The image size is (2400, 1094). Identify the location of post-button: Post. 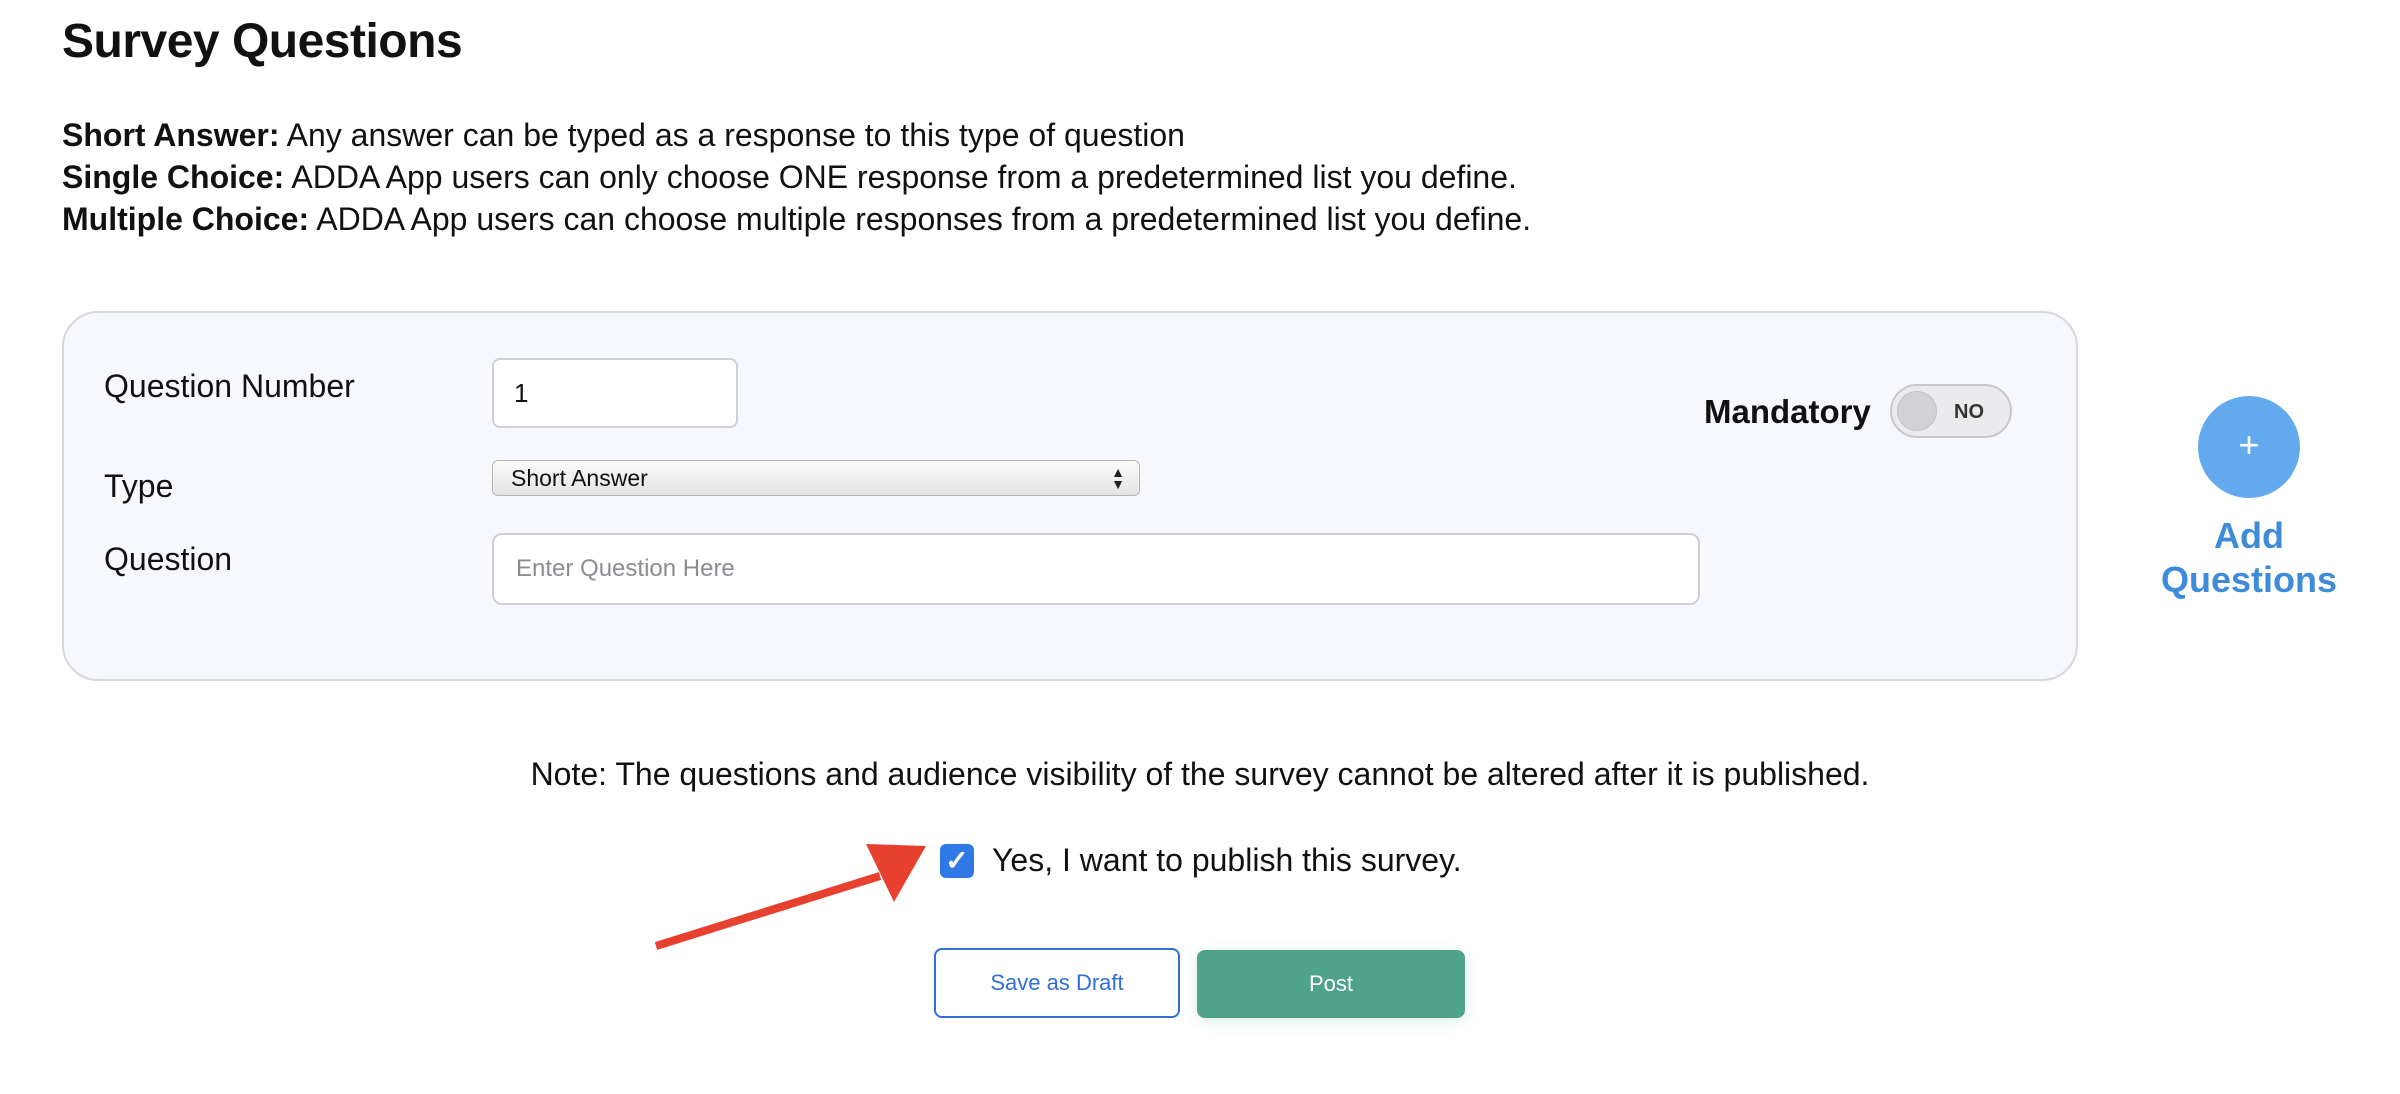
(1331, 984).